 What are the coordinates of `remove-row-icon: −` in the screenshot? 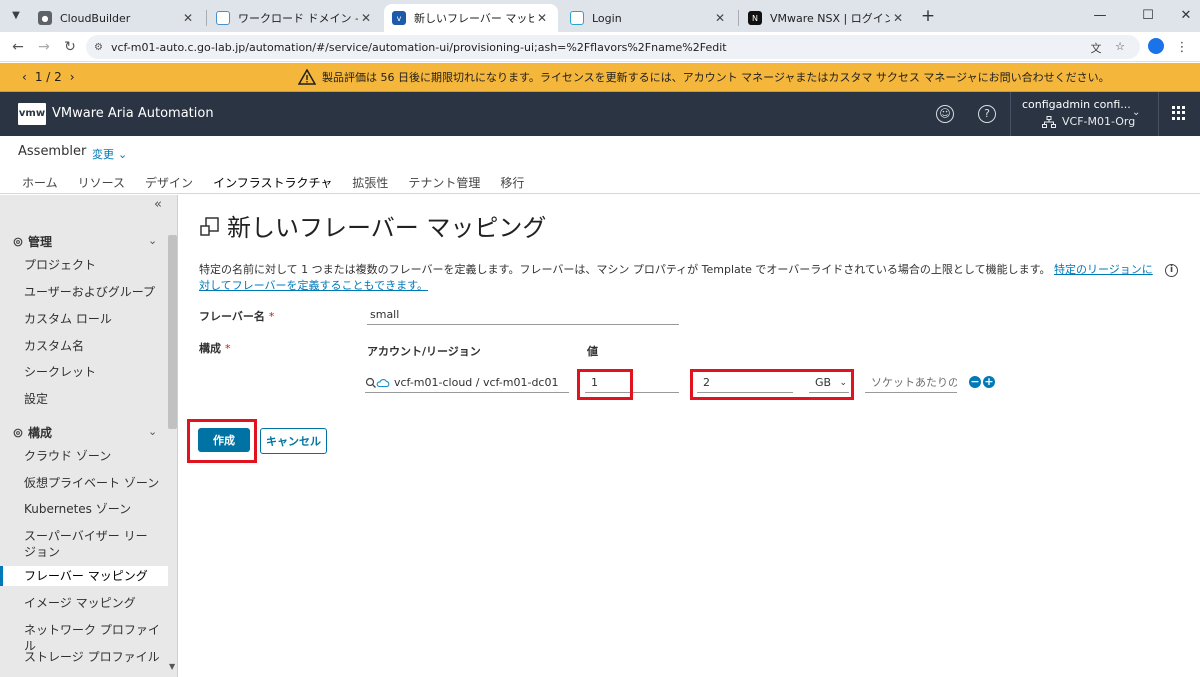 It's located at (975, 382).